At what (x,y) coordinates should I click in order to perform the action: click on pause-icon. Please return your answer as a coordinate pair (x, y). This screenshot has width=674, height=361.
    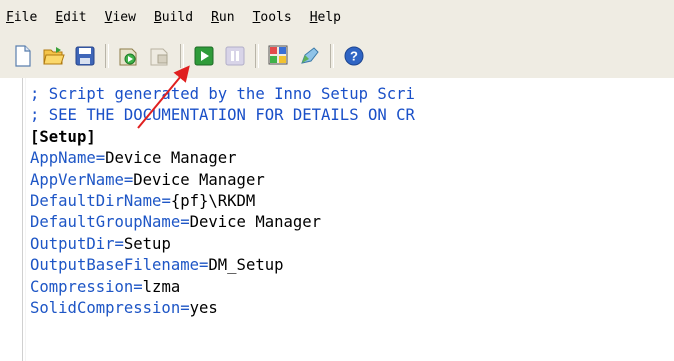
    Looking at the image, I should click on (235, 56).